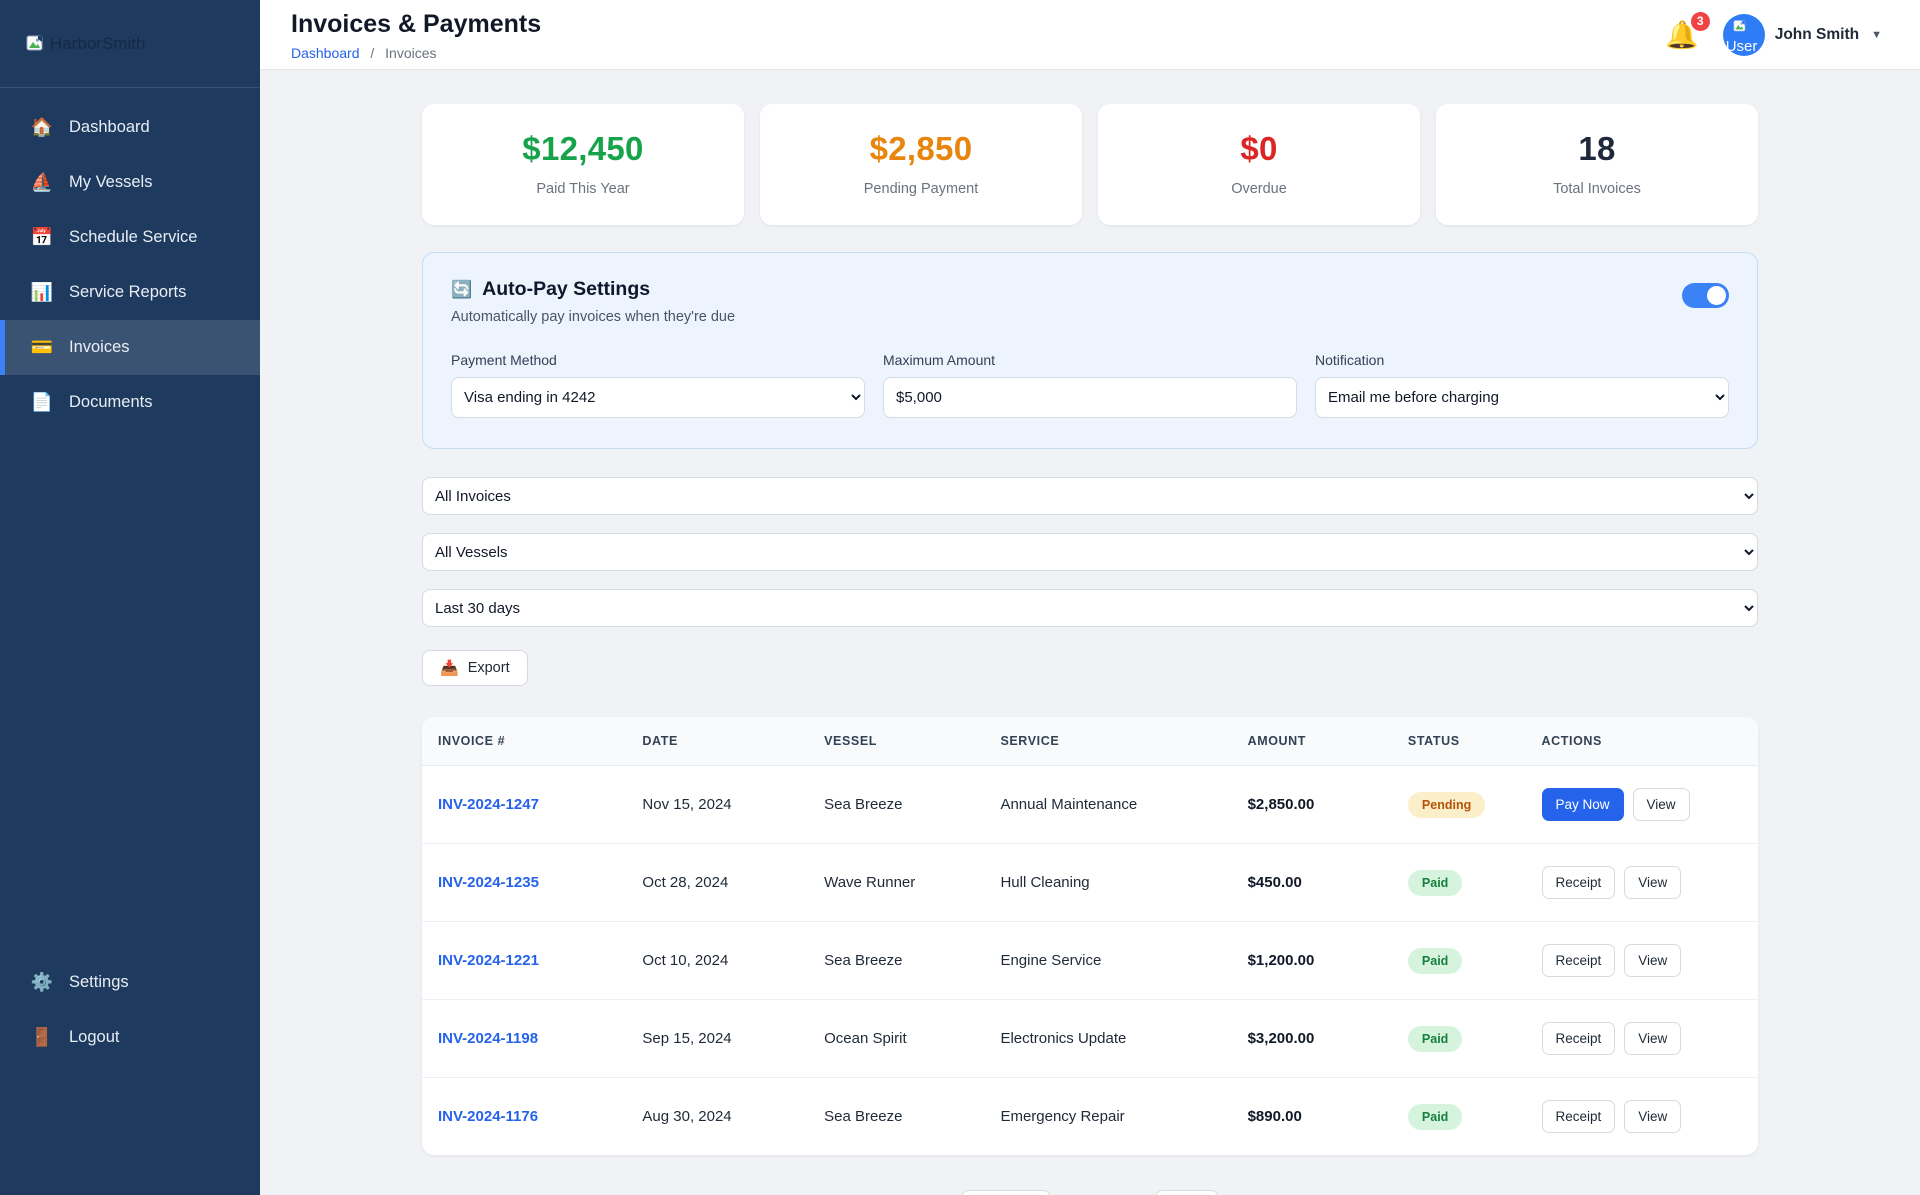 This screenshot has height=1195, width=1920. Describe the element at coordinates (488, 668) in the screenshot. I see `export-label: Export` at that location.